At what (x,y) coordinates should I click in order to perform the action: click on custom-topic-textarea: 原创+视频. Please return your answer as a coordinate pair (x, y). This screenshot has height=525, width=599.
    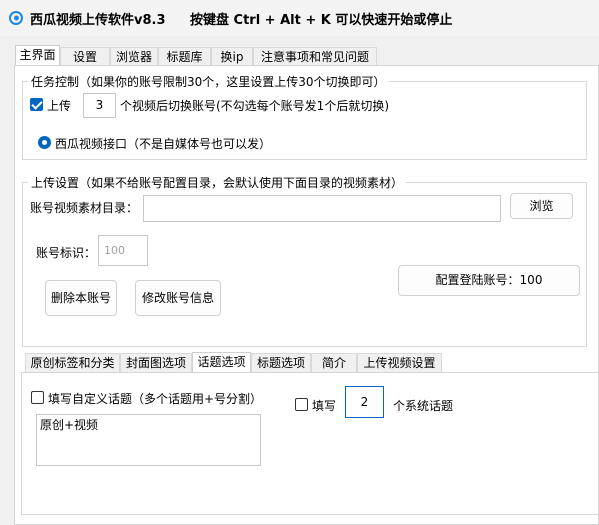
    Looking at the image, I should click on (148, 440).